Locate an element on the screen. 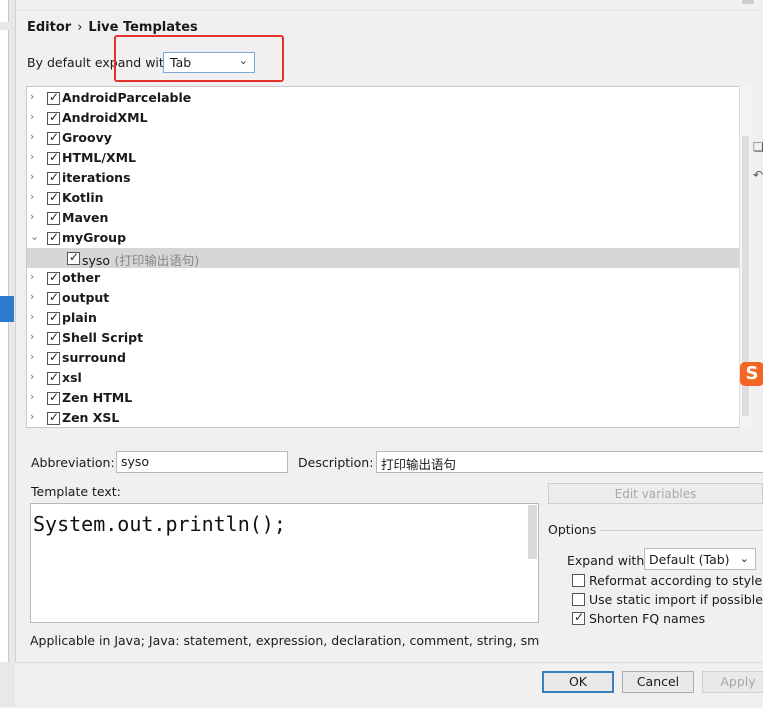  shorten-fq-checkbox: ✓ is located at coordinates (578, 617).